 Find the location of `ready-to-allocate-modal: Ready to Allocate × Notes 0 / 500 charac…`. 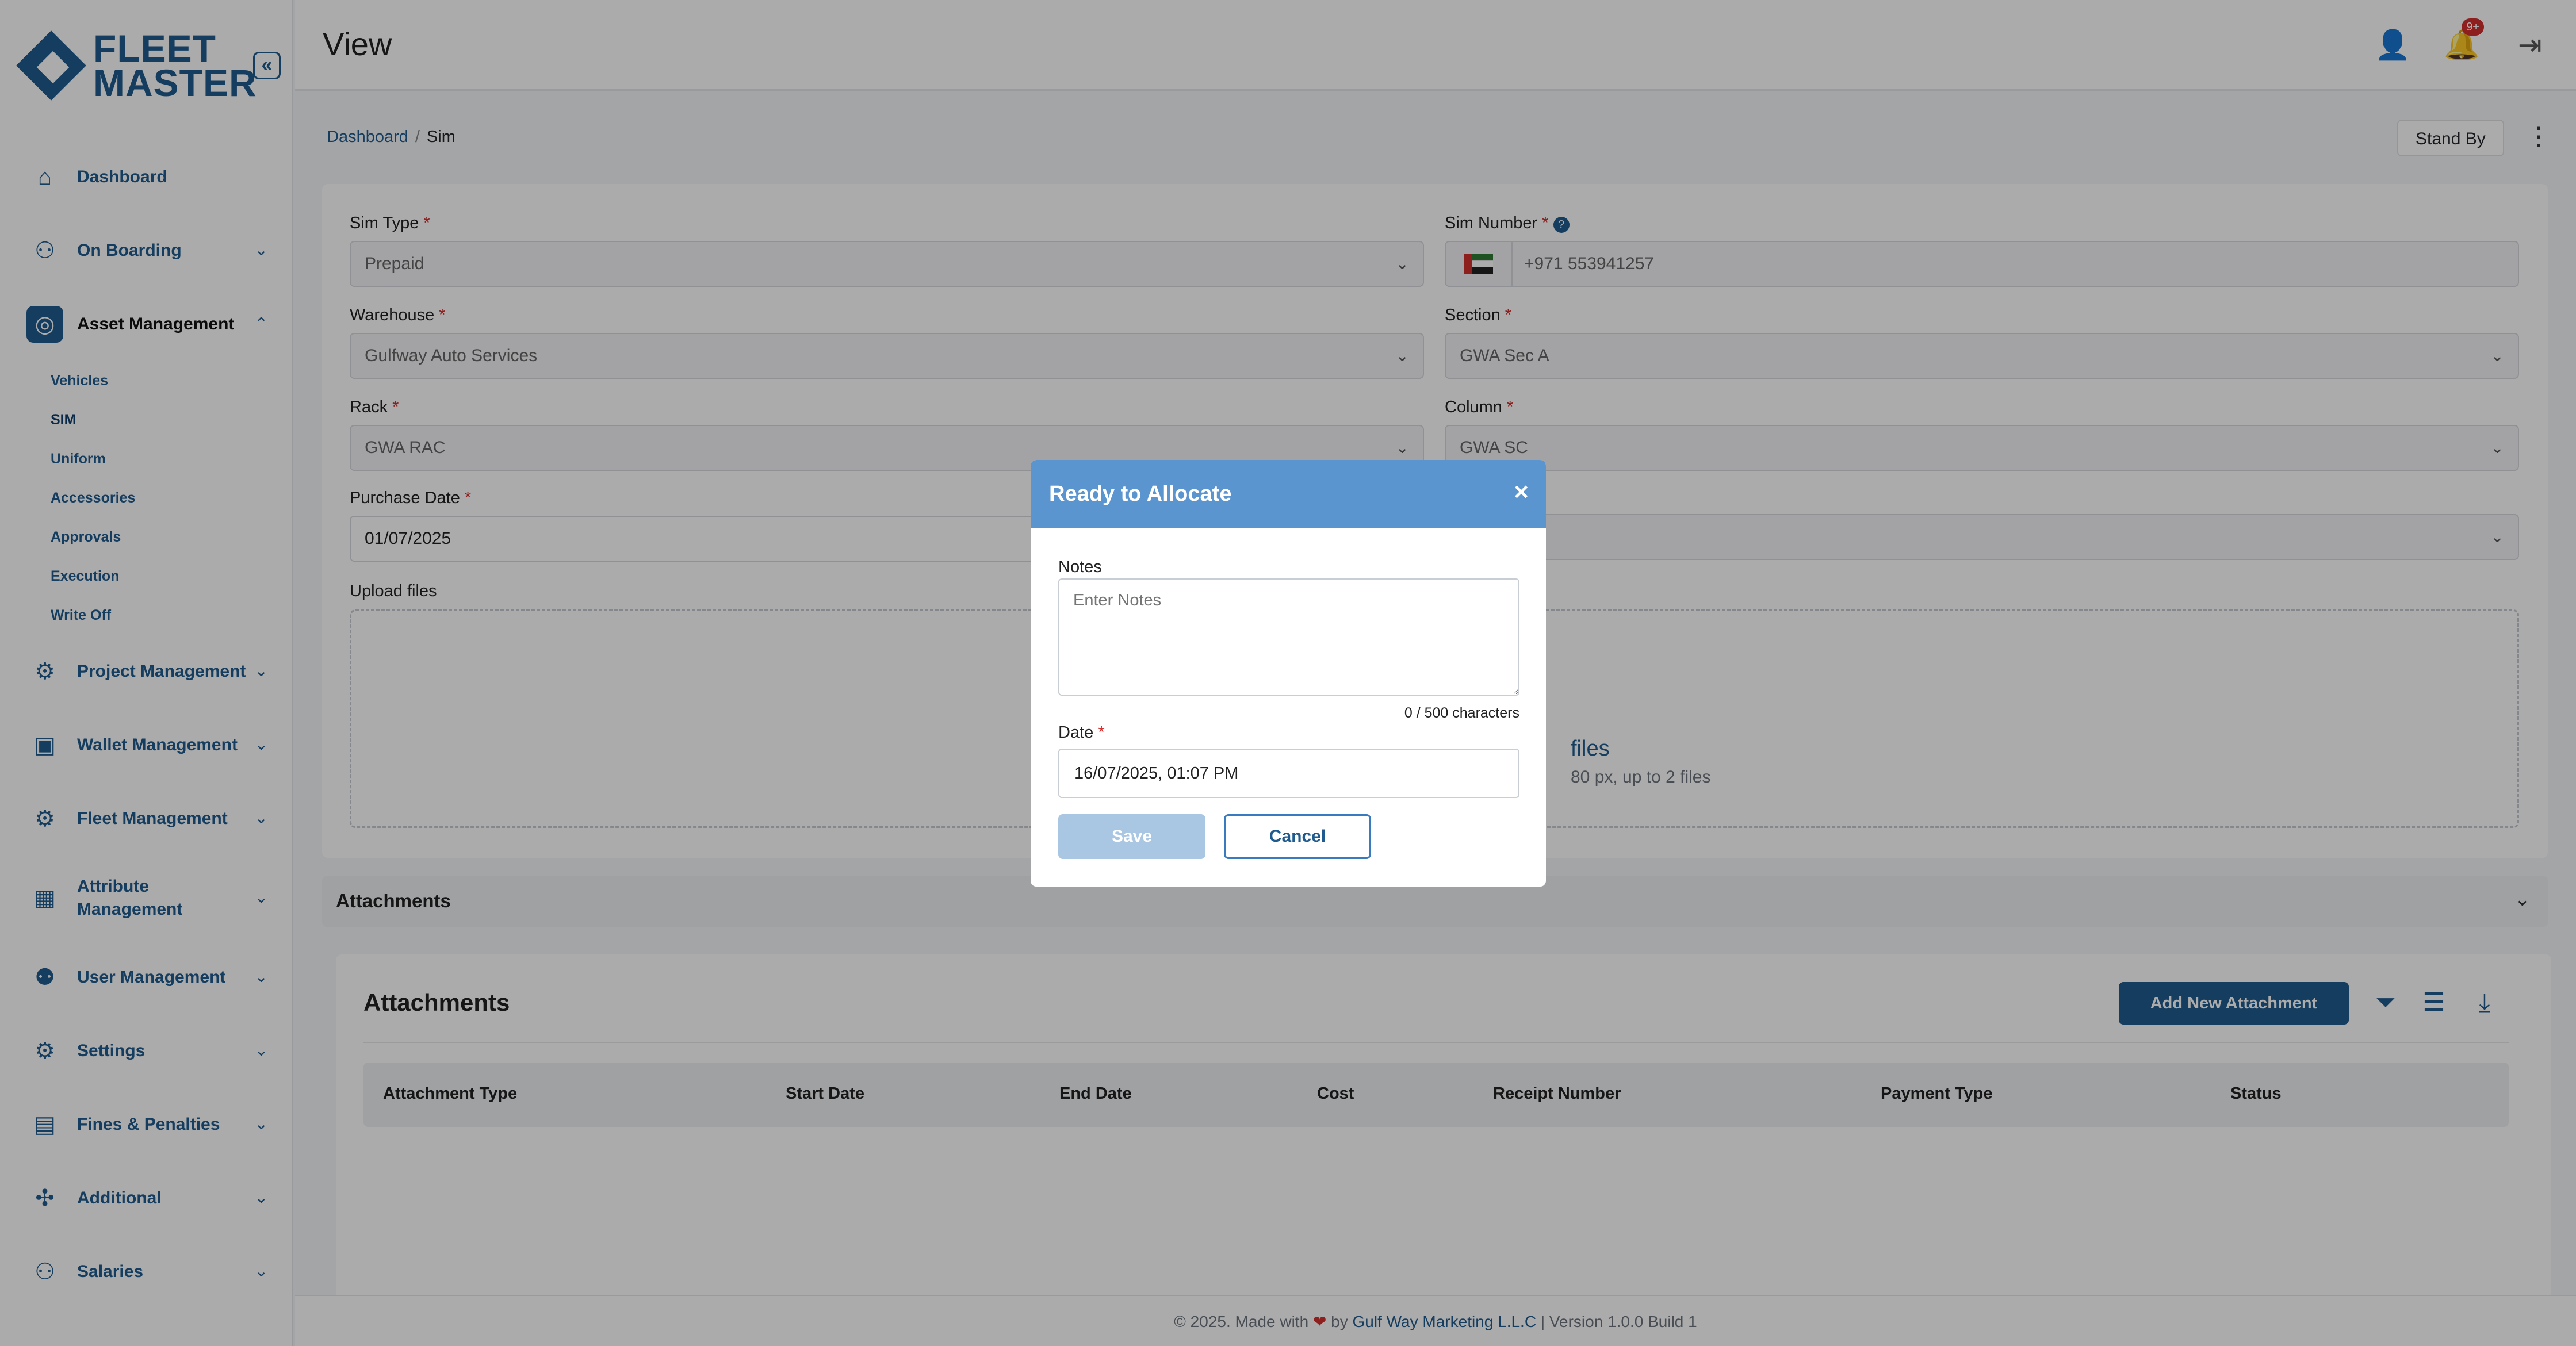

ready-to-allocate-modal: Ready to Allocate × Notes 0 / 500 charac… is located at coordinates (1288, 673).